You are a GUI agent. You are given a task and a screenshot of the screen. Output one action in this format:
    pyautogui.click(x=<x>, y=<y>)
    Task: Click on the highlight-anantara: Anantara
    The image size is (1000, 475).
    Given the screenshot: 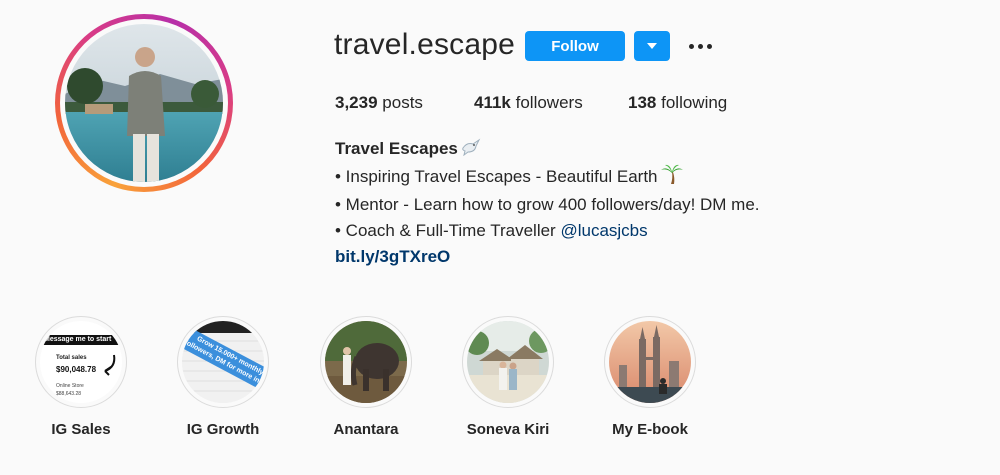 What is the action you would take?
    pyautogui.click(x=366, y=377)
    